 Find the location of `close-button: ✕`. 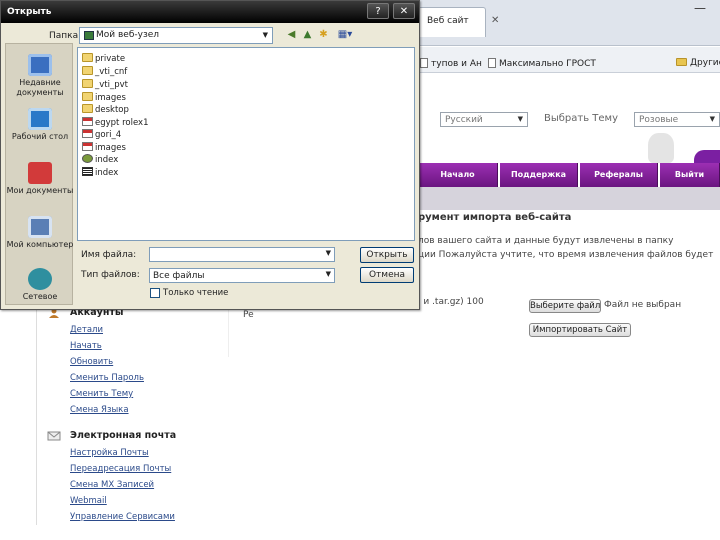

close-button: ✕ is located at coordinates (404, 11).